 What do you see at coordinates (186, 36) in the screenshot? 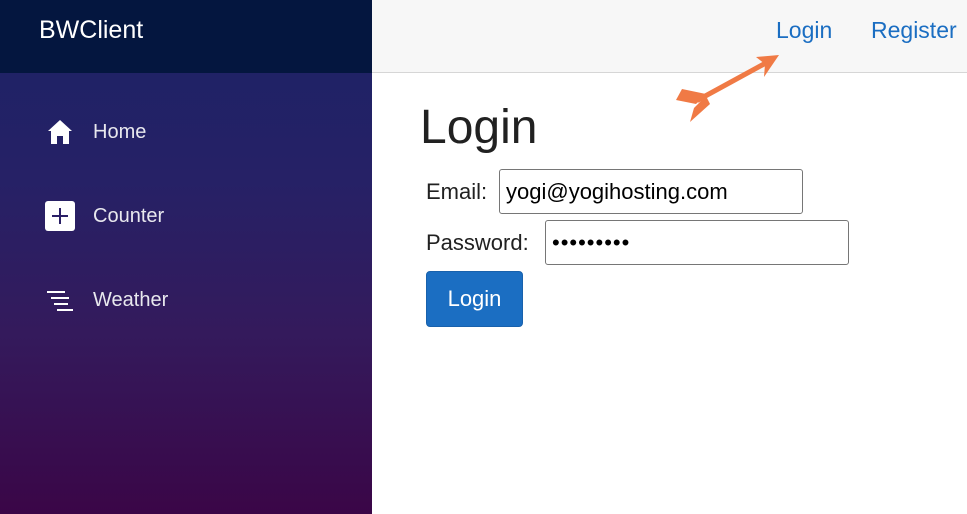
I see `brand-bar: BWClient` at bounding box center [186, 36].